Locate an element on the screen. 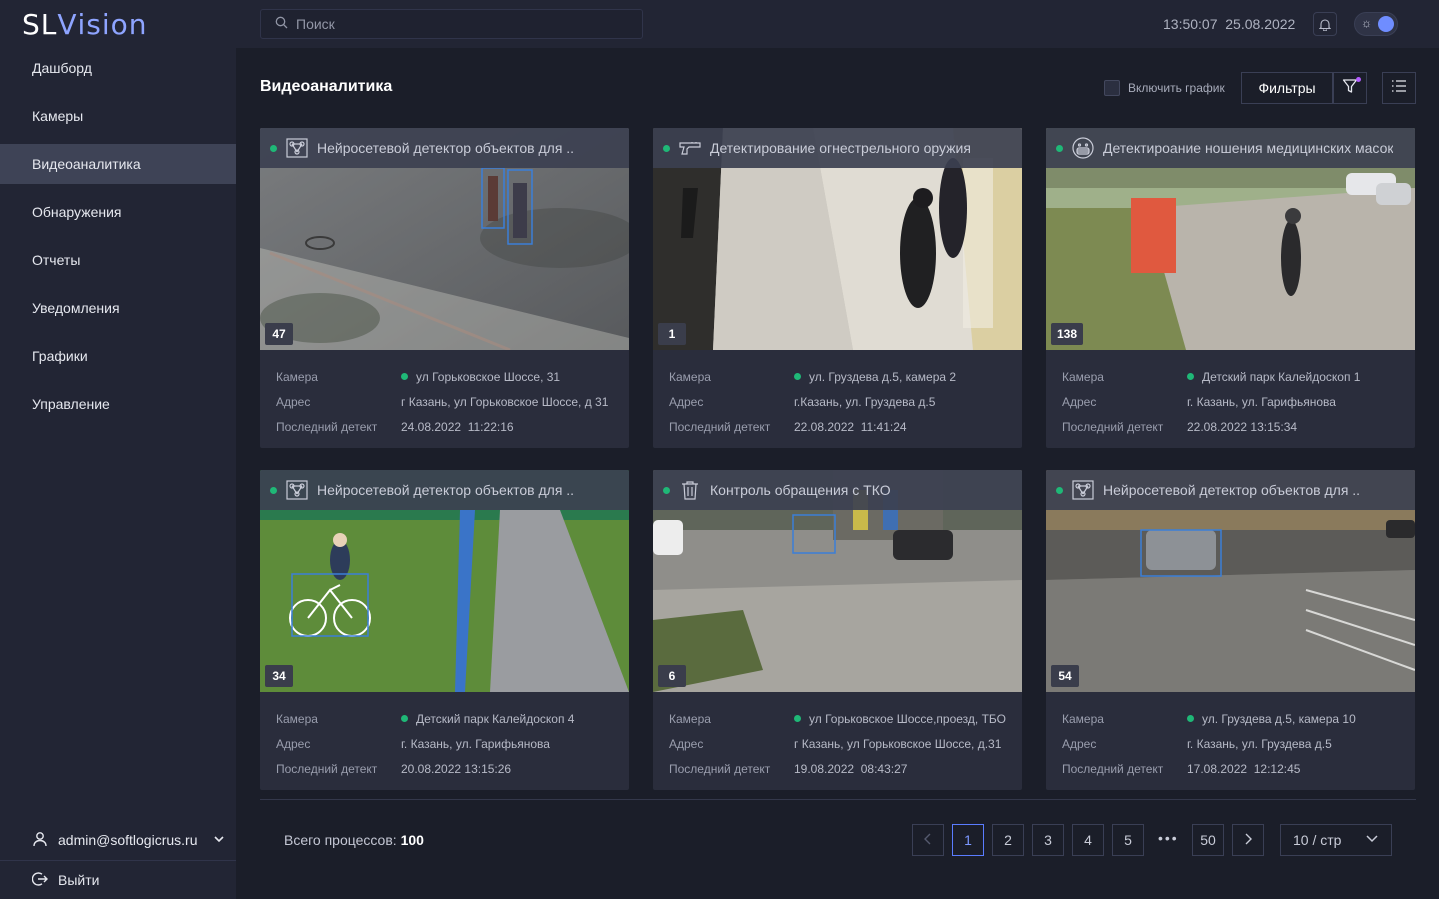 This screenshot has width=1439, height=899. user-menu: admin@softlogicrus.ru is located at coordinates (118, 840).